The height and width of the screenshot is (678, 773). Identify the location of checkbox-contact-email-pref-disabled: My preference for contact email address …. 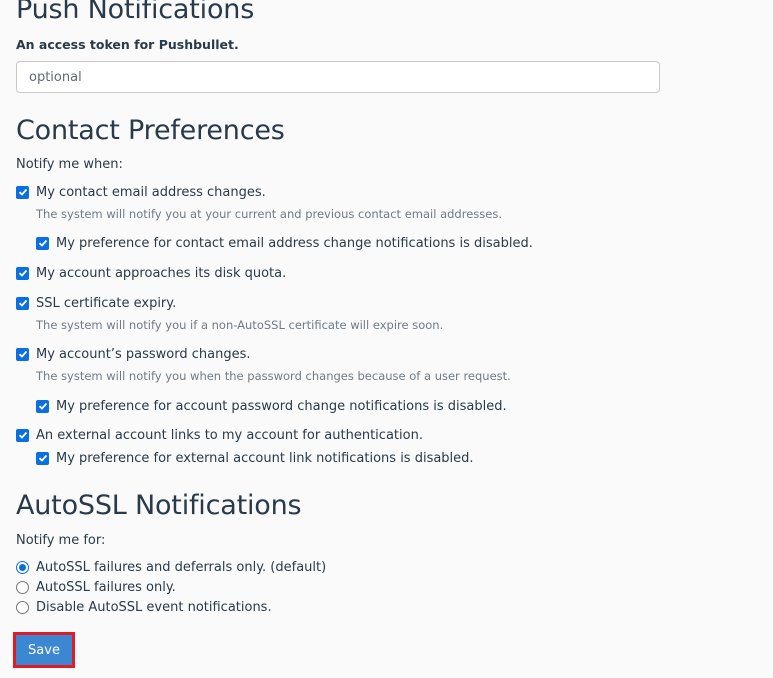
(284, 243).